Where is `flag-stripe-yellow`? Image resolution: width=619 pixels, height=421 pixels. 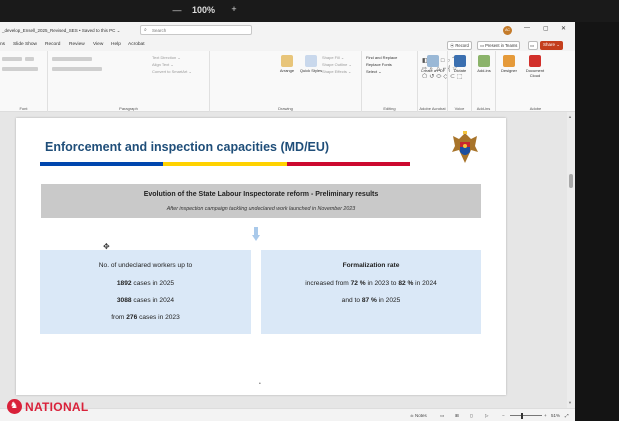
flag-stripe-yellow is located at coordinates (225, 164).